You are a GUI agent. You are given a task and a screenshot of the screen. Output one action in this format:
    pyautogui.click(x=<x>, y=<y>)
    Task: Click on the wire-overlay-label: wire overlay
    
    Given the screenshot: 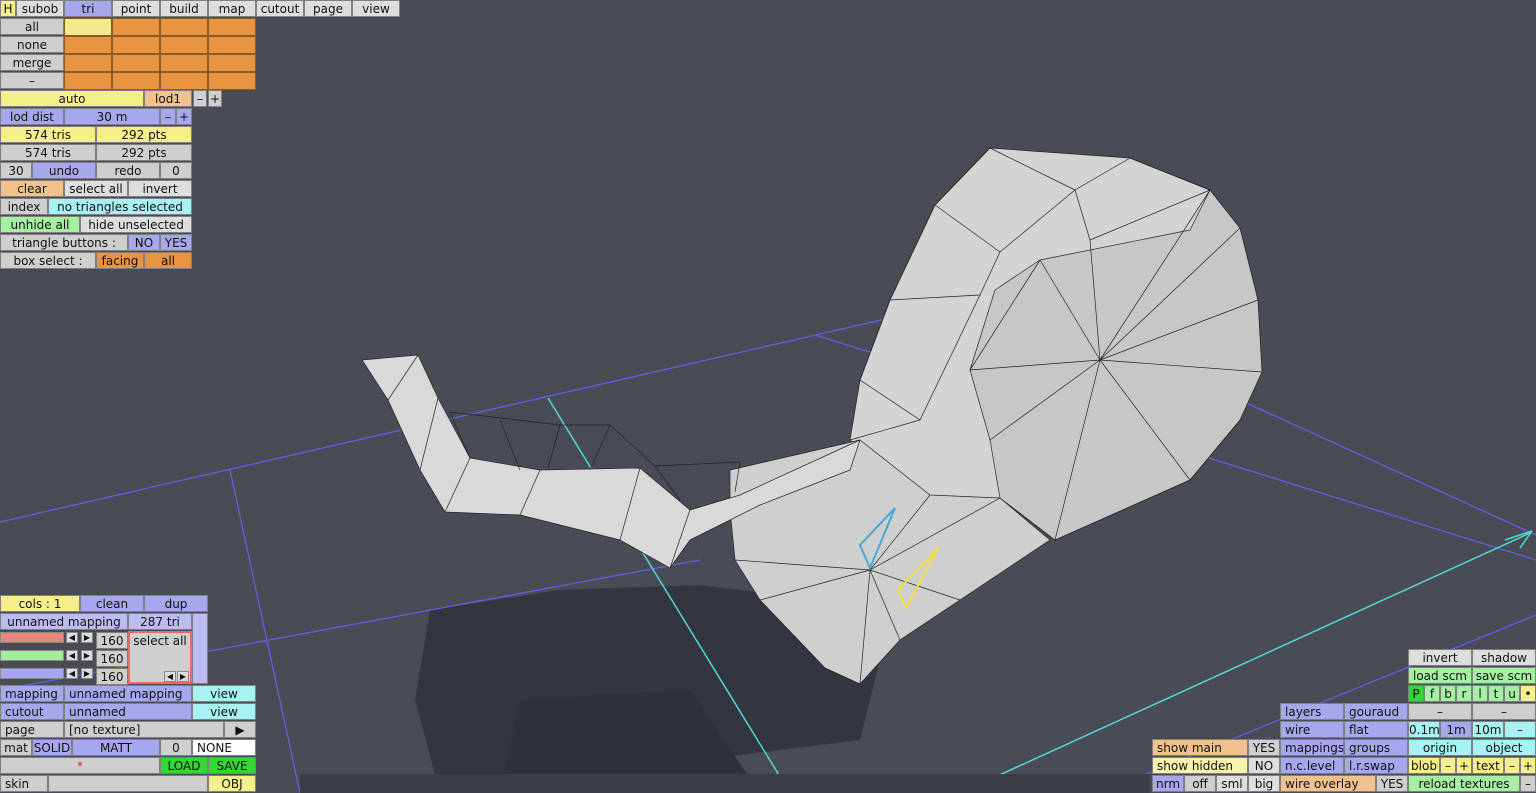 What is the action you would take?
    pyautogui.click(x=1328, y=783)
    